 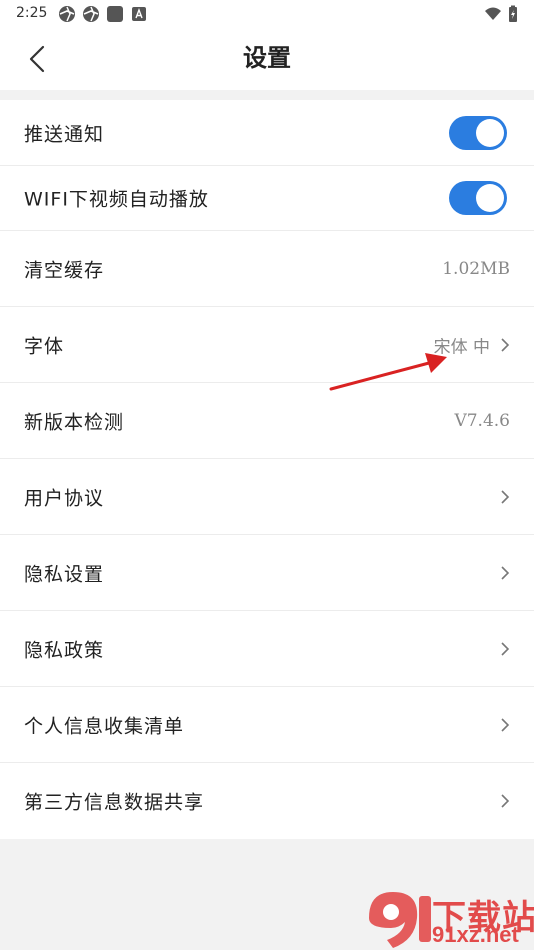 What do you see at coordinates (64, 134) in the screenshot?
I see `setting-label: 推送通知` at bounding box center [64, 134].